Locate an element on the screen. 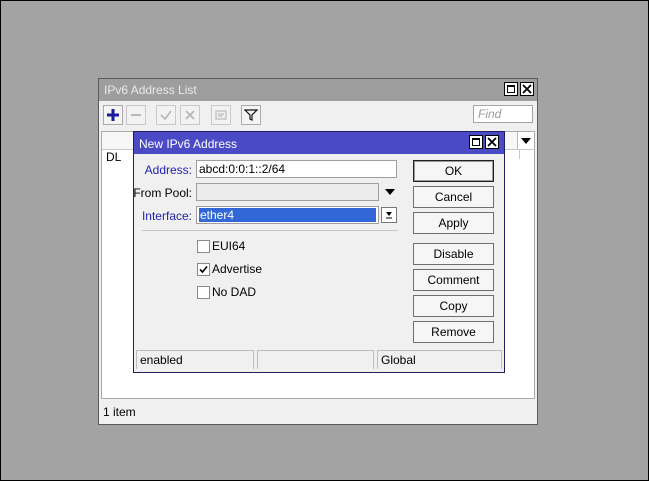 Image resolution: width=649 pixels, height=481 pixels. list-titlebar: IPv6 Address List is located at coordinates (318, 90).